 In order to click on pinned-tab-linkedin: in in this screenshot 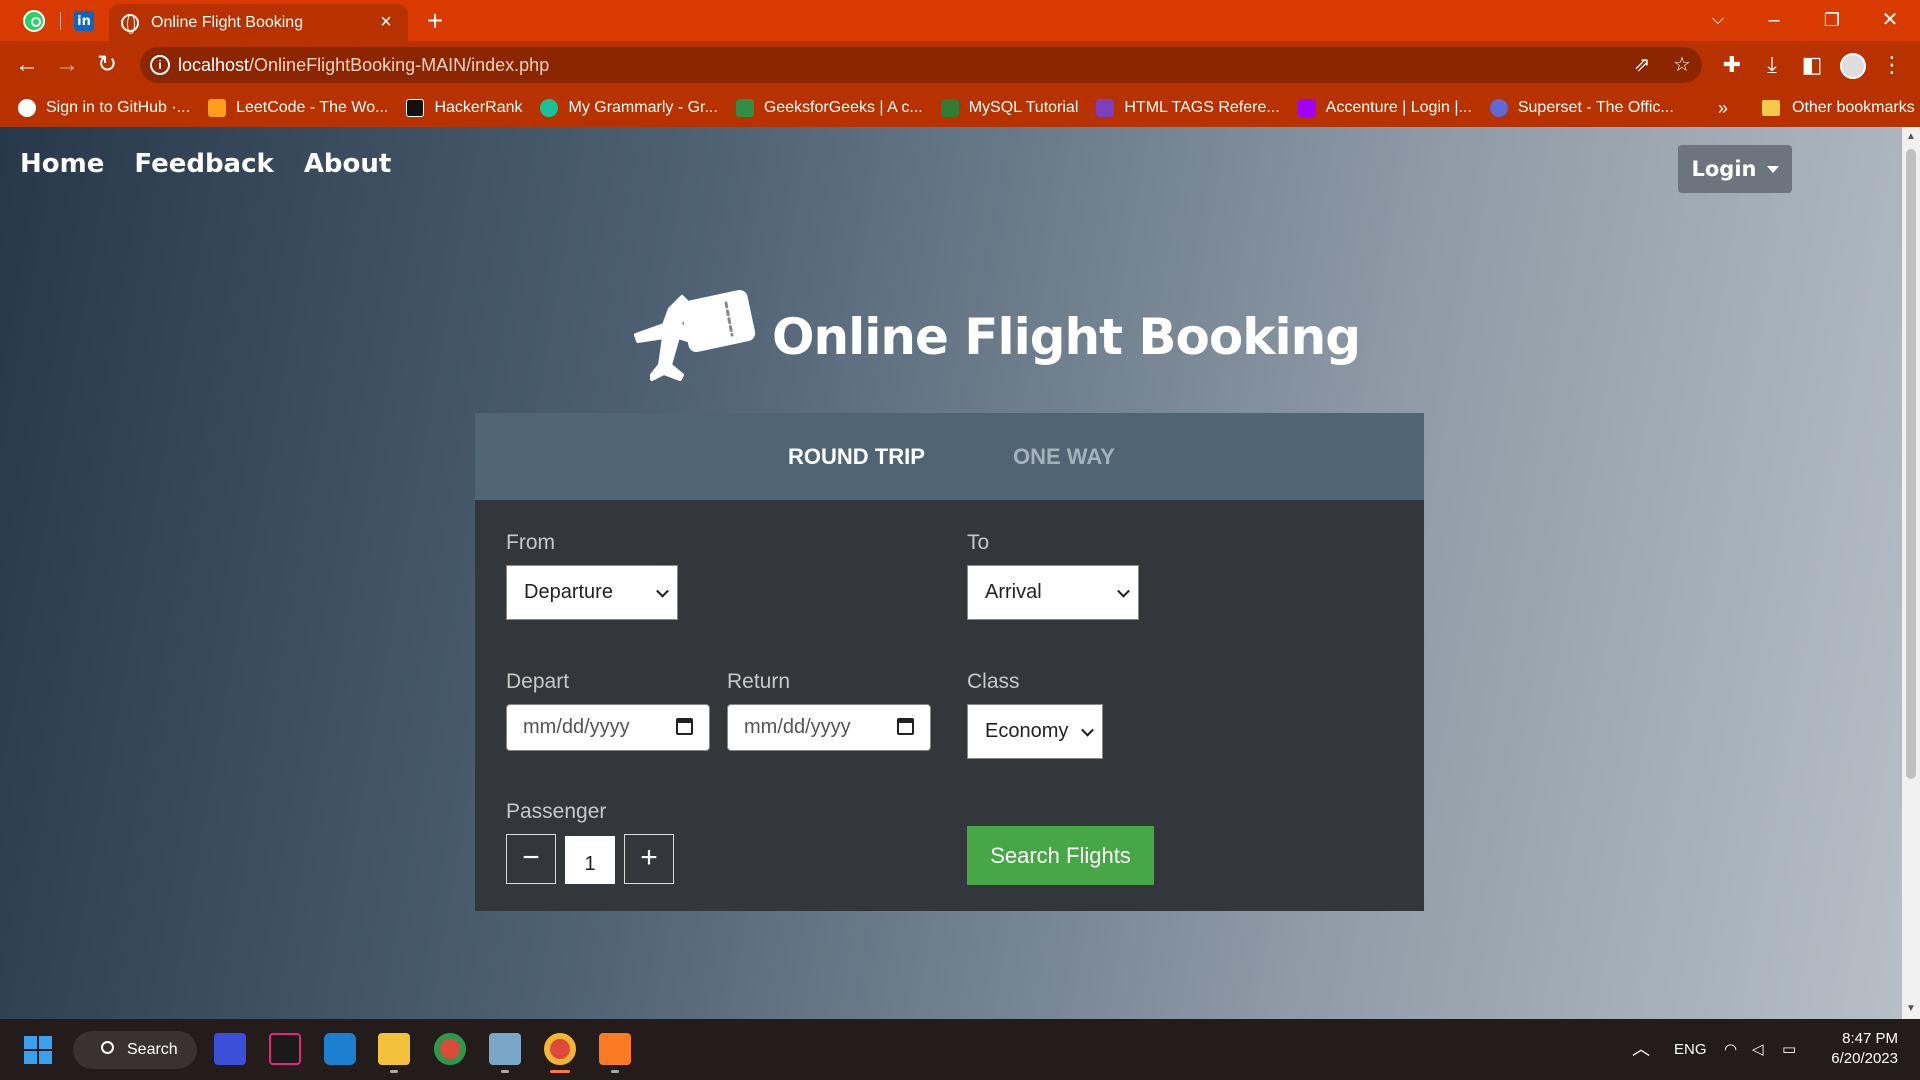, I will do `click(84, 21)`.